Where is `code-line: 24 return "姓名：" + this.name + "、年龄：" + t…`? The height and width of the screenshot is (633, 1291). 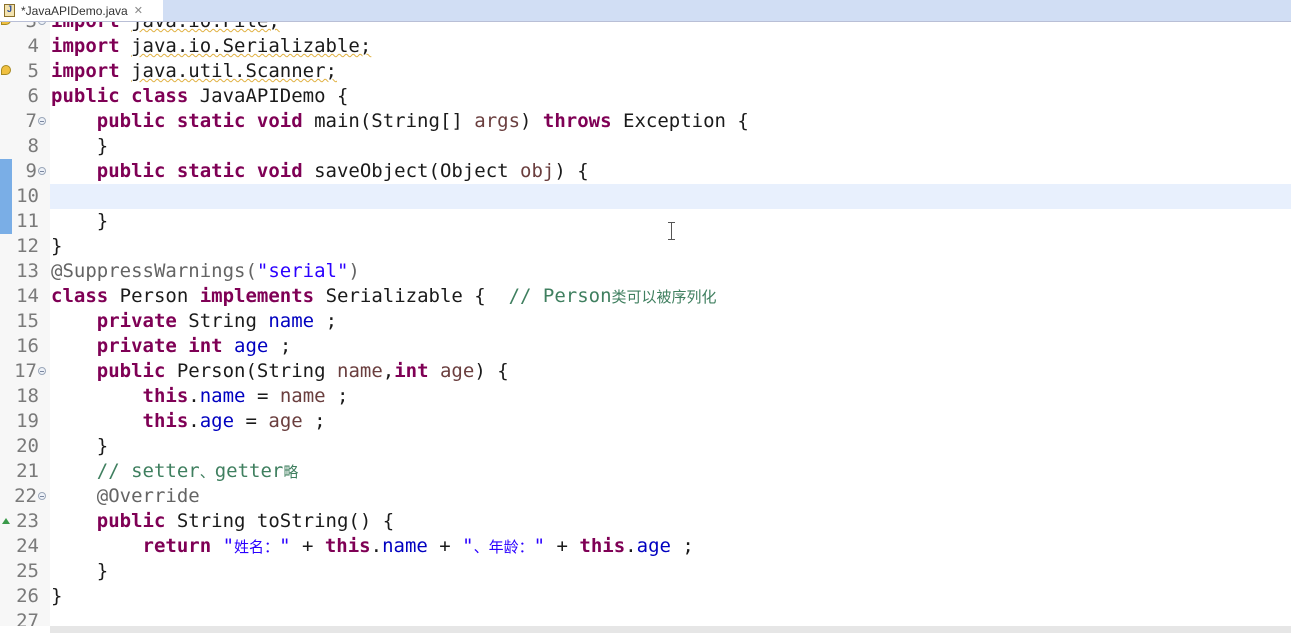 code-line: 24 return "姓名：" + this.name + "、年龄：" + t… is located at coordinates (645, 546).